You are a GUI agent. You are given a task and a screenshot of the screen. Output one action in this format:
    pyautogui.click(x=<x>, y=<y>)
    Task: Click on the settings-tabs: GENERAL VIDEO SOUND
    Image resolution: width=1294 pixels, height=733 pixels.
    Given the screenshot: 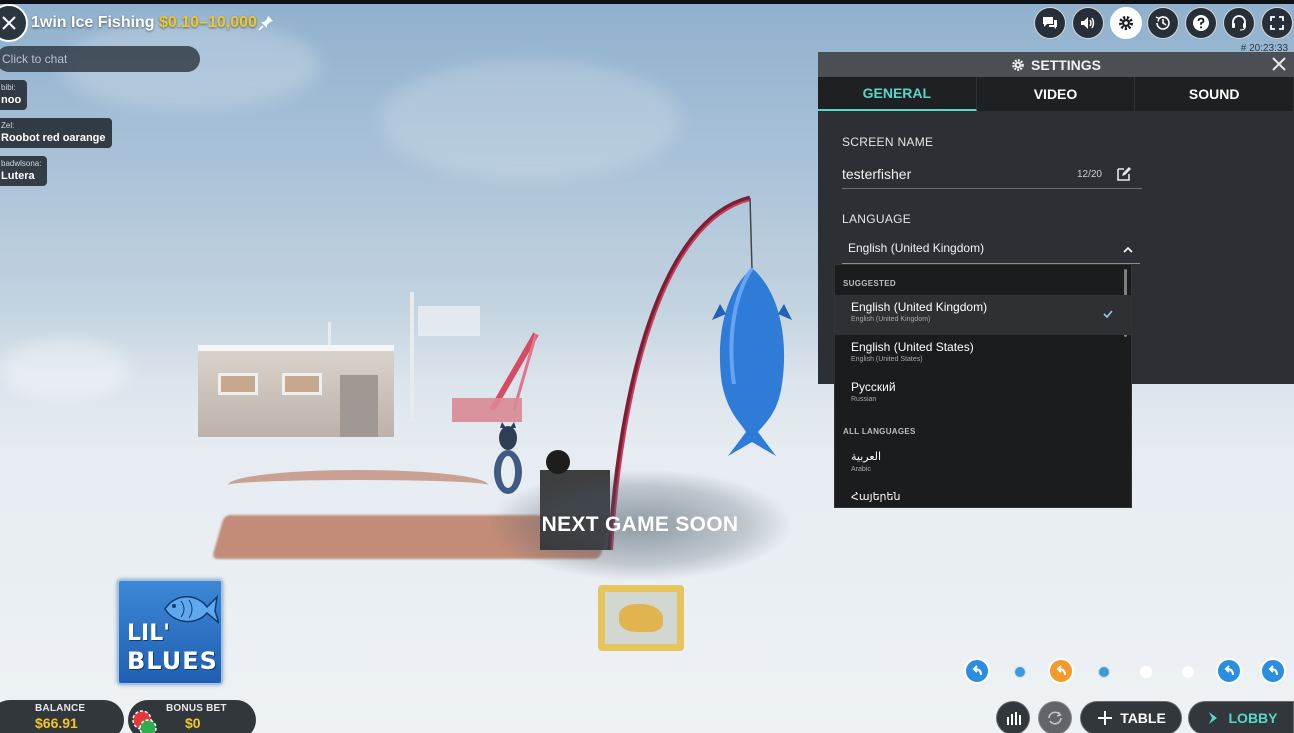 What is the action you would take?
    pyautogui.click(x=1056, y=94)
    